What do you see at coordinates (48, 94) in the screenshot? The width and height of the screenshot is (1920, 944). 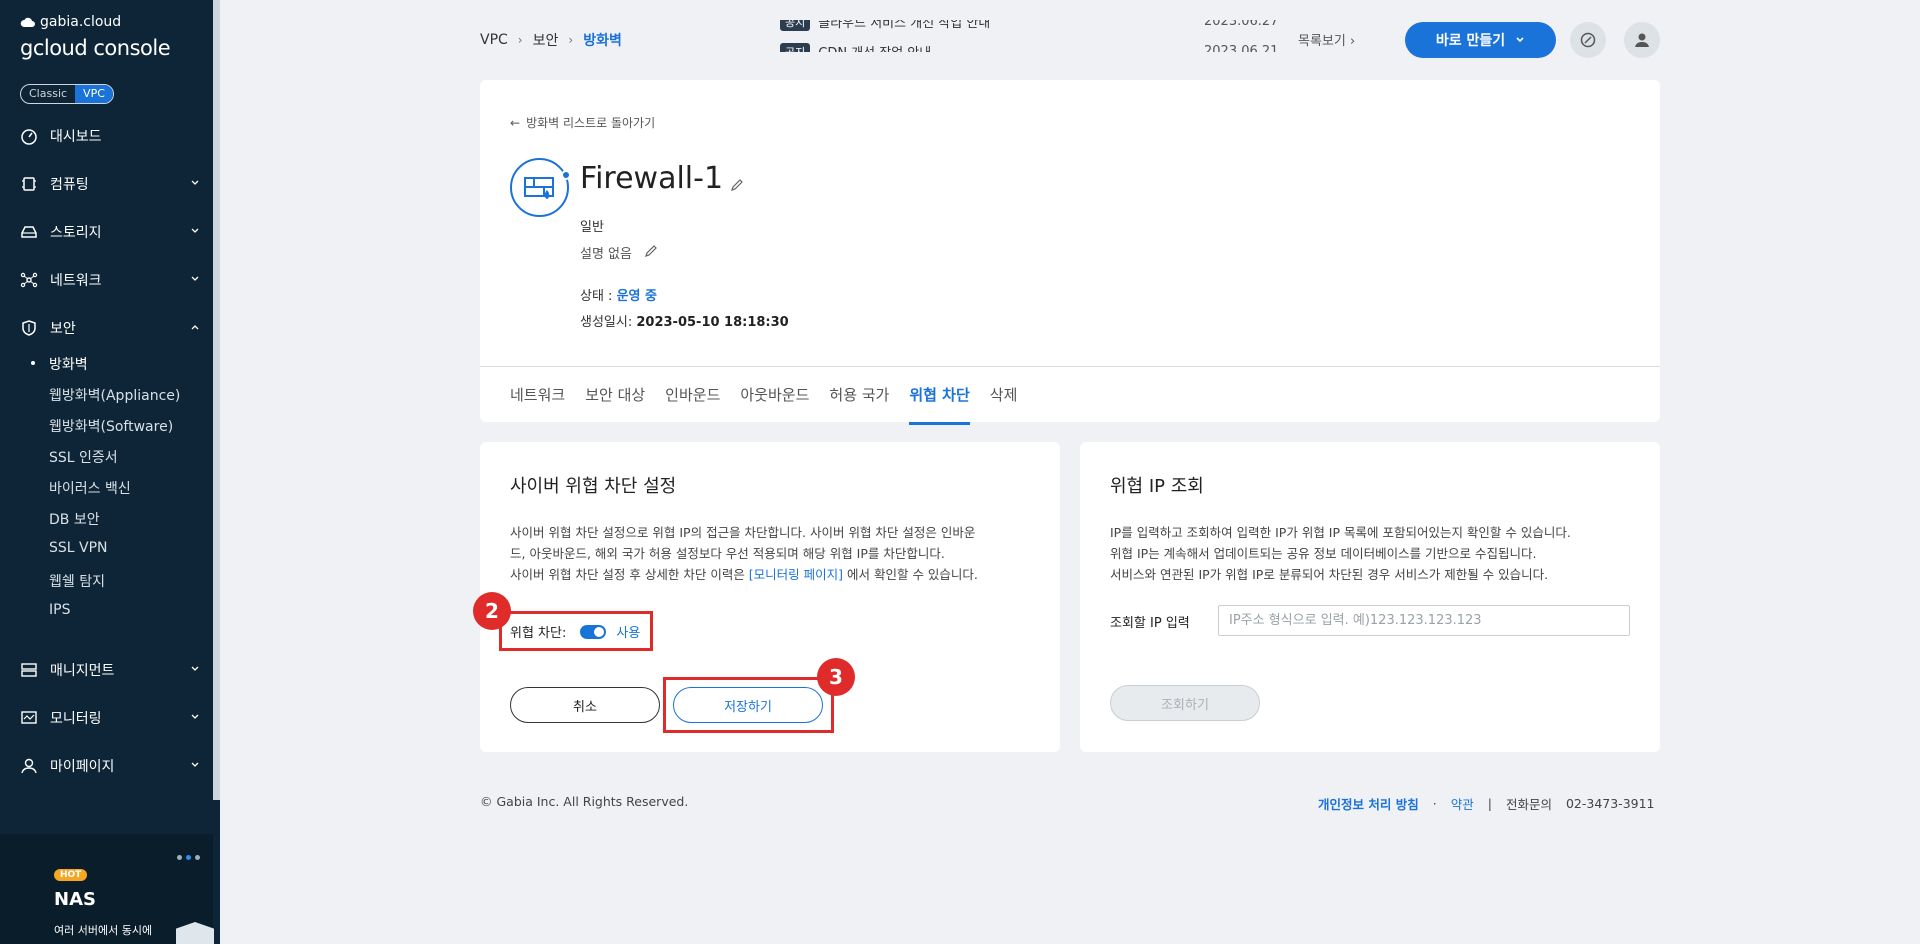 I see `mode-classic: Classic` at bounding box center [48, 94].